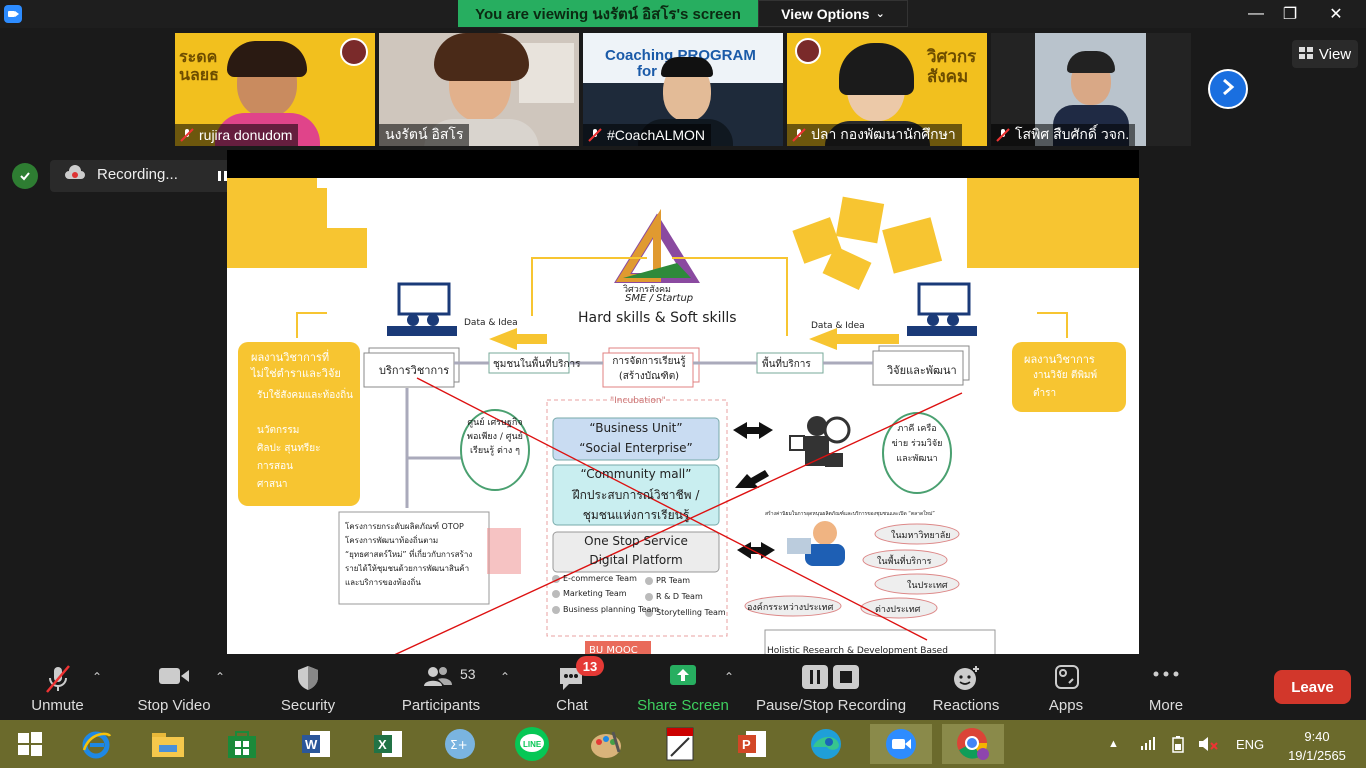 The width and height of the screenshot is (1366, 768). I want to click on team-item: Business planning Team, so click(611, 609).